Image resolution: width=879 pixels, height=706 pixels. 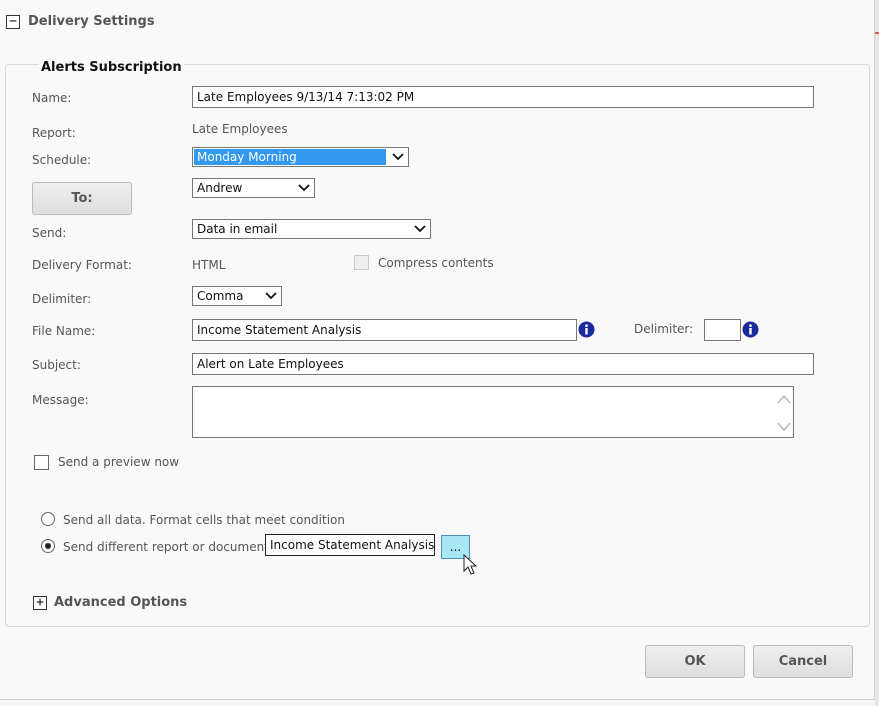 I want to click on report-value: Late Employees, so click(x=240, y=129).